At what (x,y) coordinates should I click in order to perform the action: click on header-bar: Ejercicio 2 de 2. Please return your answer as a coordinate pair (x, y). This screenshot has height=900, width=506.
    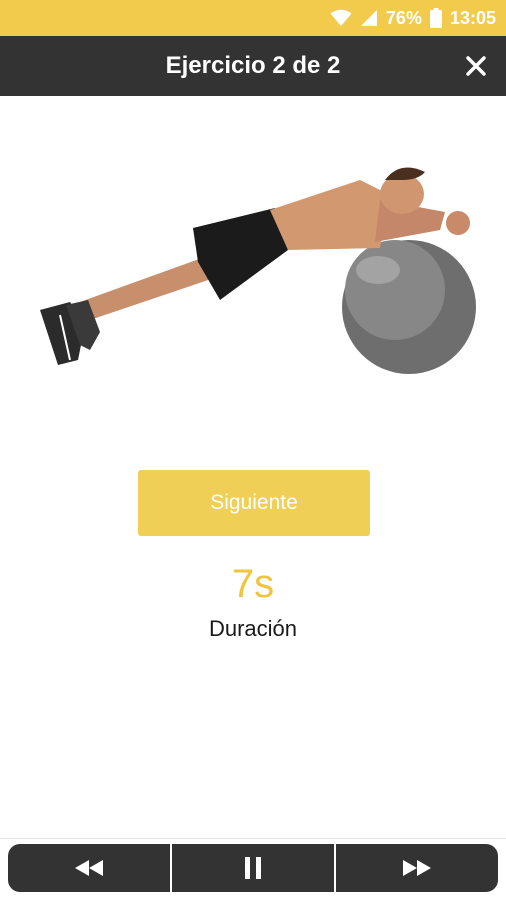
    Looking at the image, I should click on (253, 66).